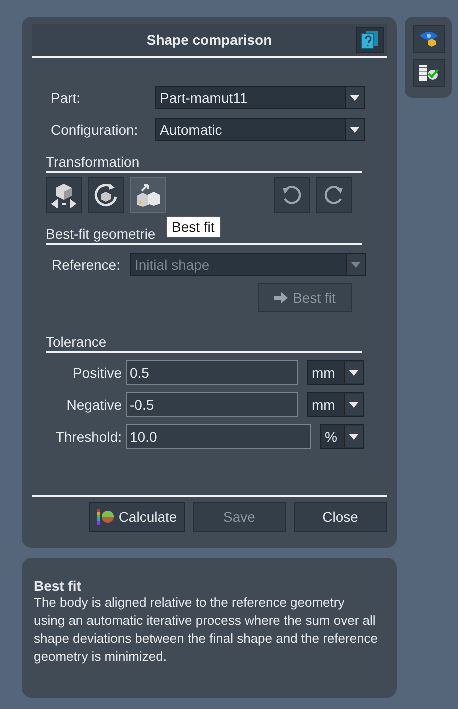  What do you see at coordinates (218, 436) in the screenshot?
I see `input-field: 10.0` at bounding box center [218, 436].